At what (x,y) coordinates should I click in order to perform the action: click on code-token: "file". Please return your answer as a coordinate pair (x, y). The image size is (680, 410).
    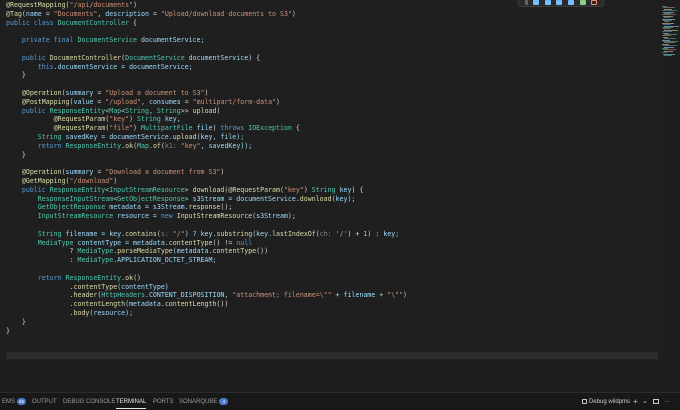
    Looking at the image, I should click on (121, 128).